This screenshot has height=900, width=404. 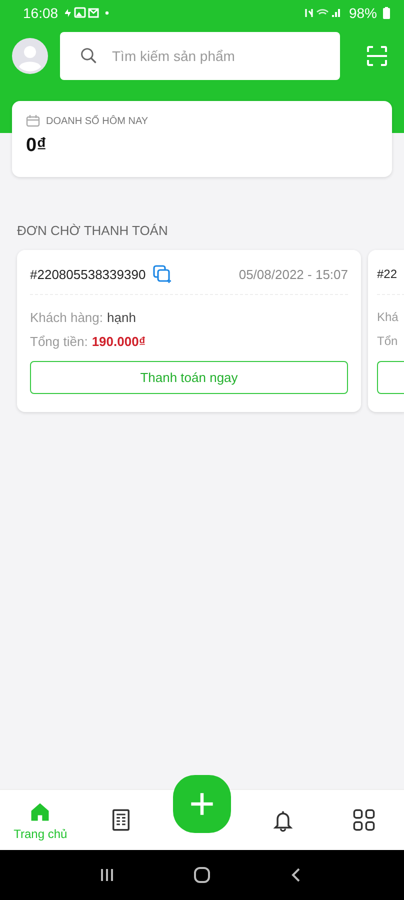 I want to click on battery-icon, so click(x=386, y=13).